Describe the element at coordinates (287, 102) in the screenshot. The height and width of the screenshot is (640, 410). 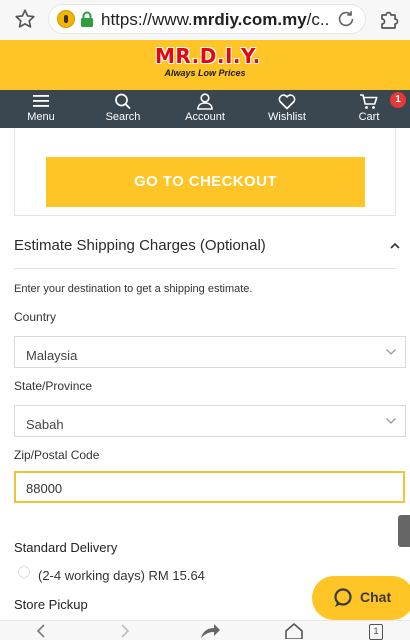
I see `heart-icon` at that location.